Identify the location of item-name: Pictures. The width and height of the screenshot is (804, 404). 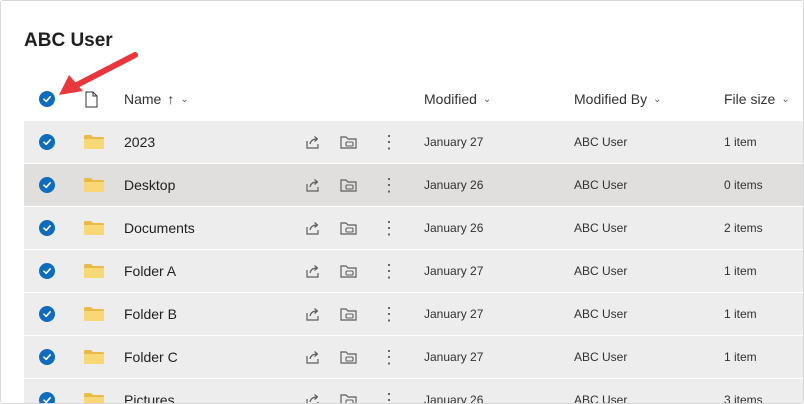
(149, 391).